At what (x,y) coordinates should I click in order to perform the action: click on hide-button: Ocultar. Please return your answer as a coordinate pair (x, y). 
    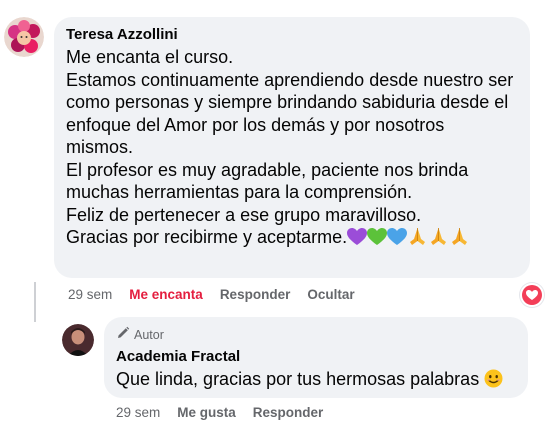
    Looking at the image, I should click on (330, 294).